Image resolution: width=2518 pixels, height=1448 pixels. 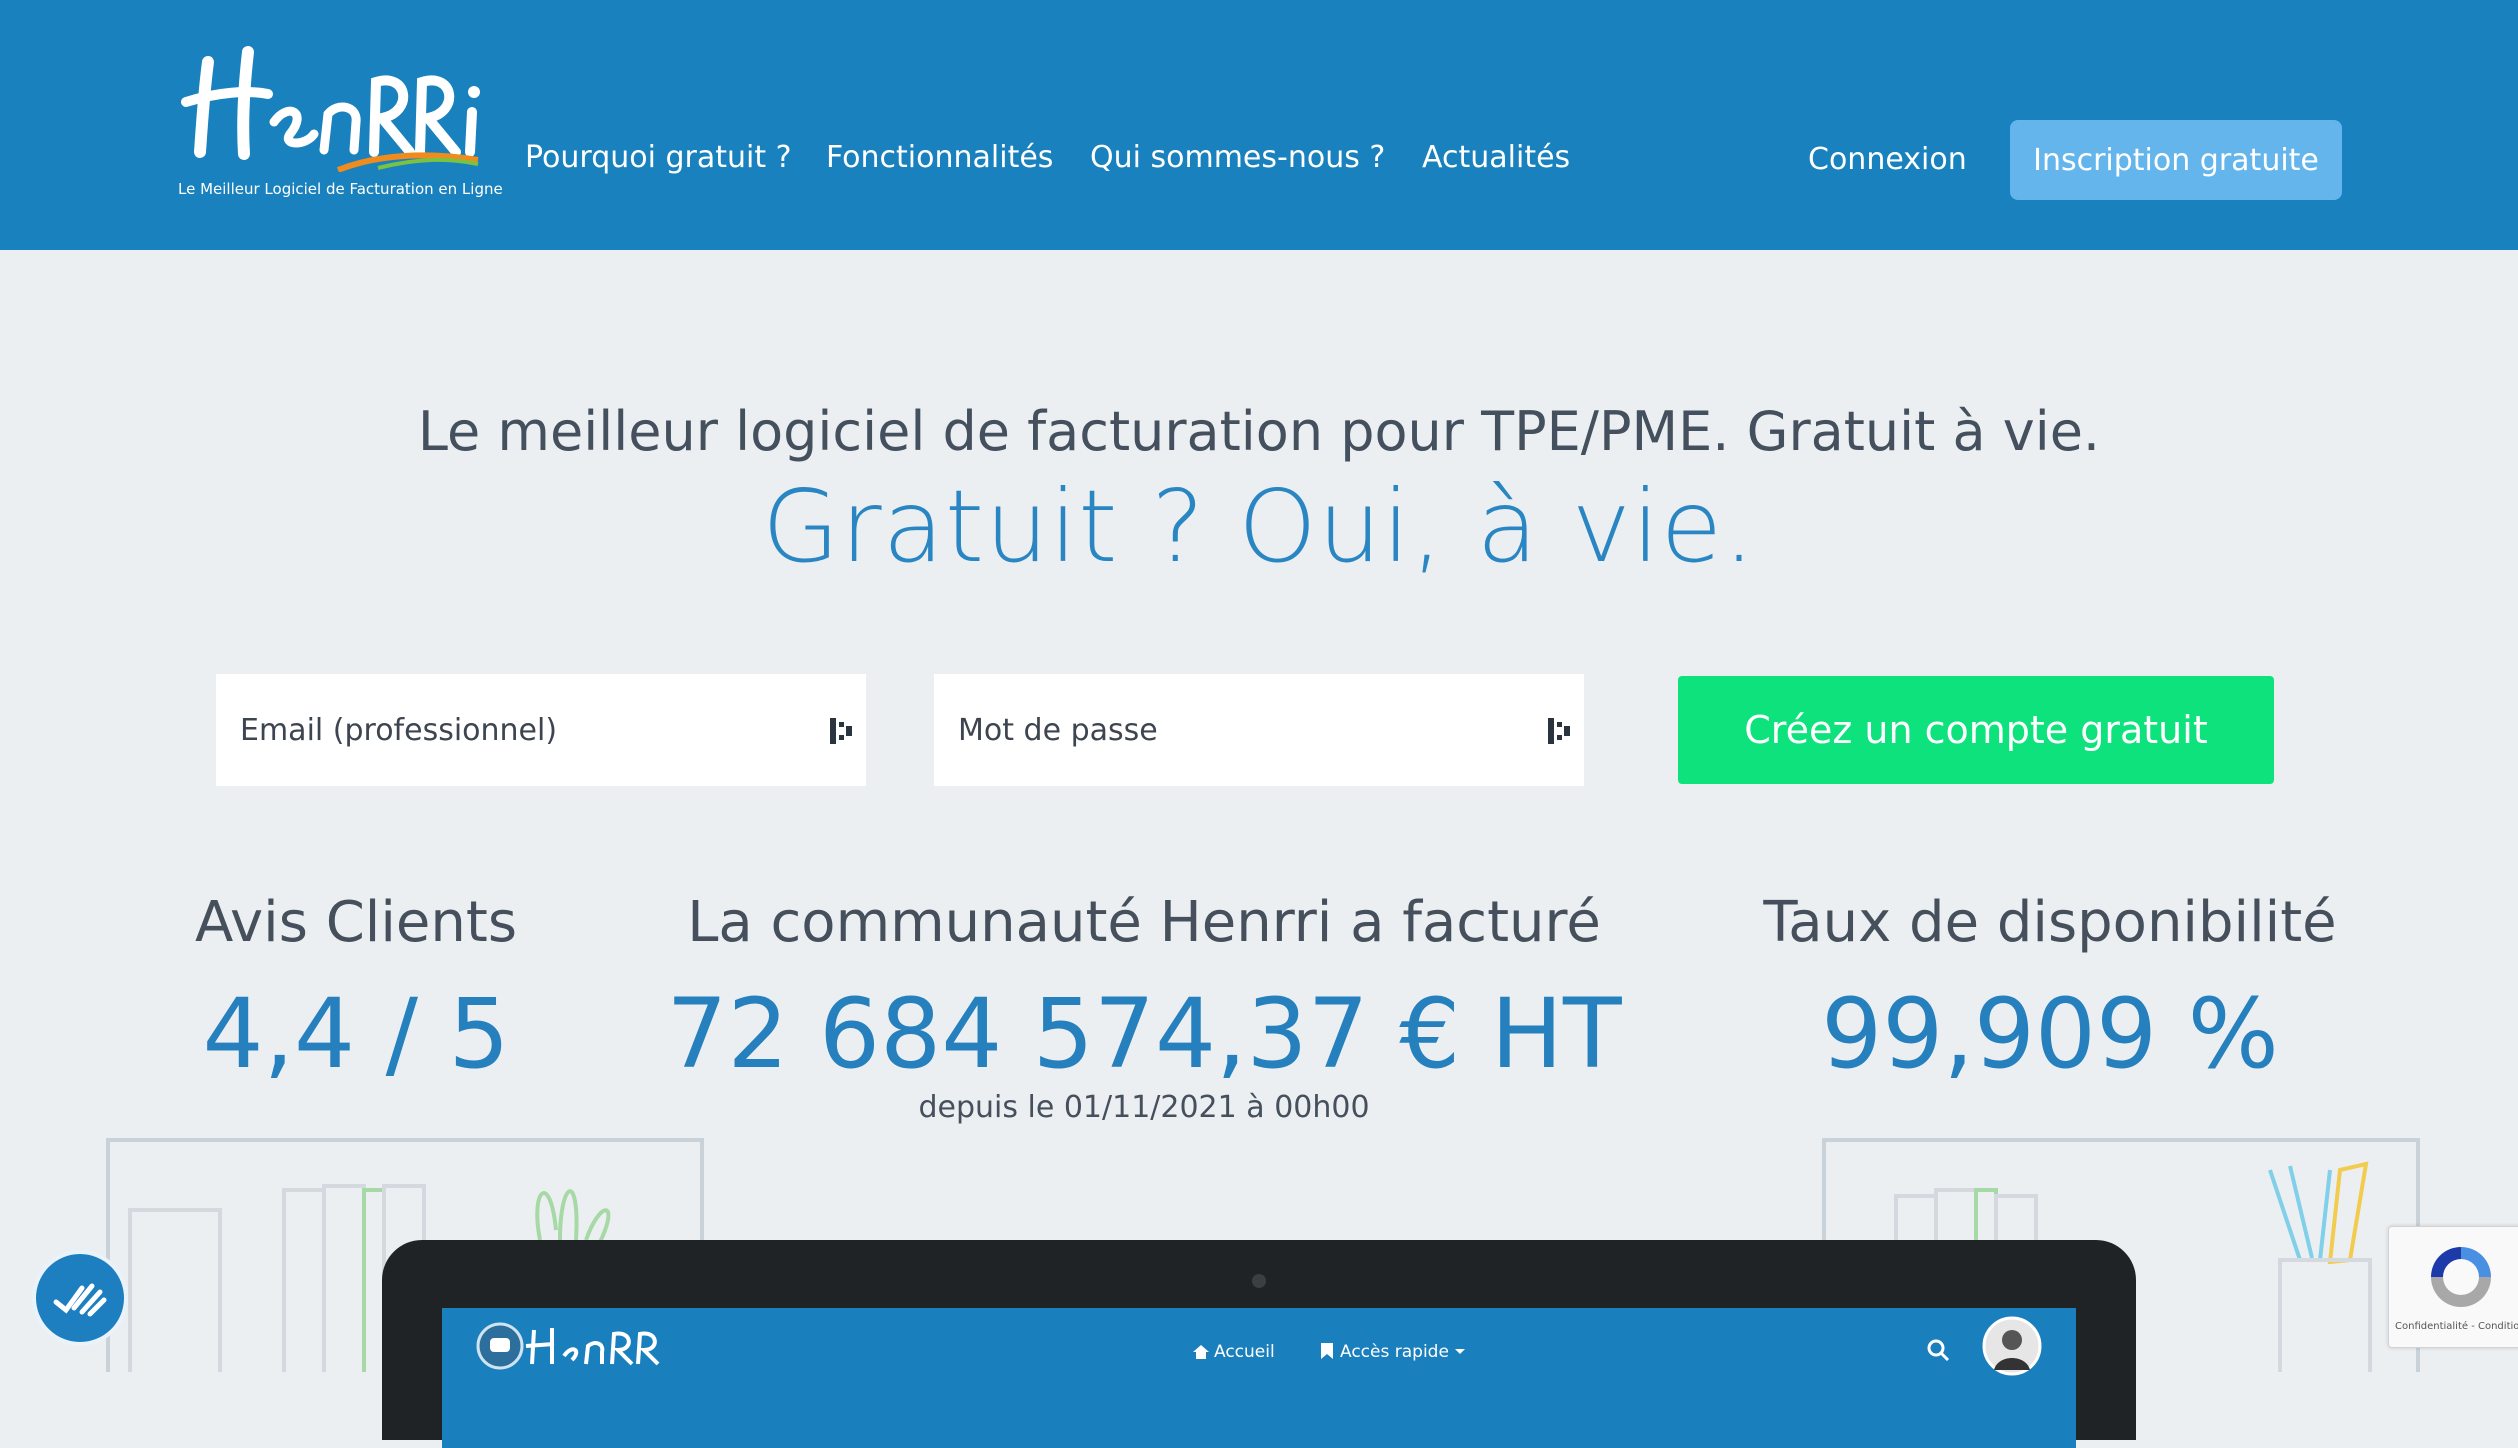 I want to click on nav-qui-sommes-nous: Qui sommes-nous ?, so click(x=1237, y=158).